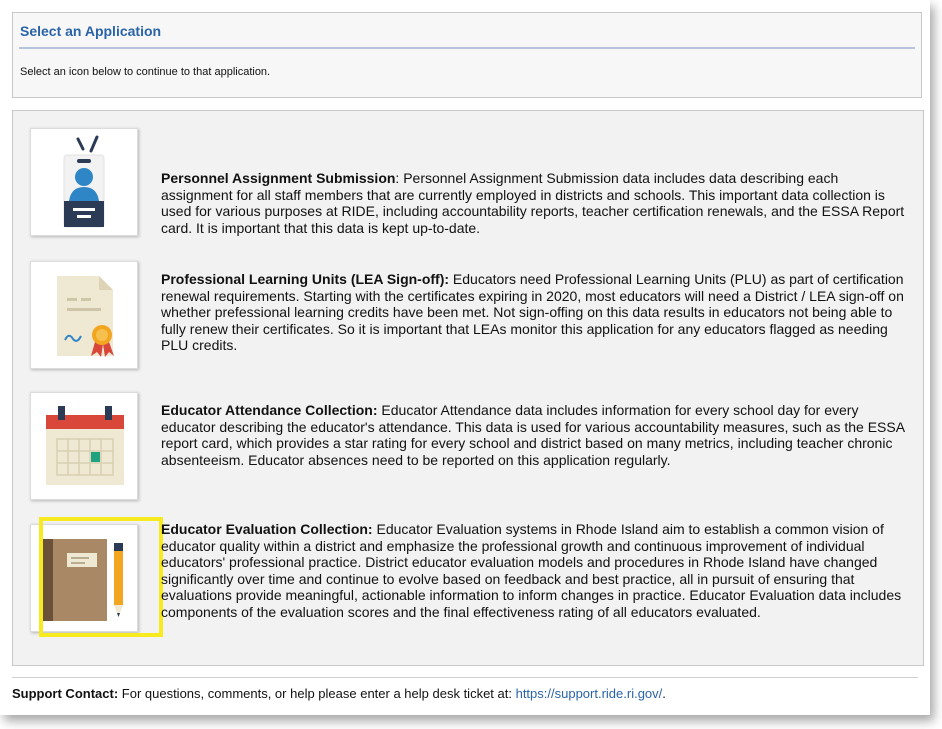  I want to click on evaluation-tile, so click(96, 577).